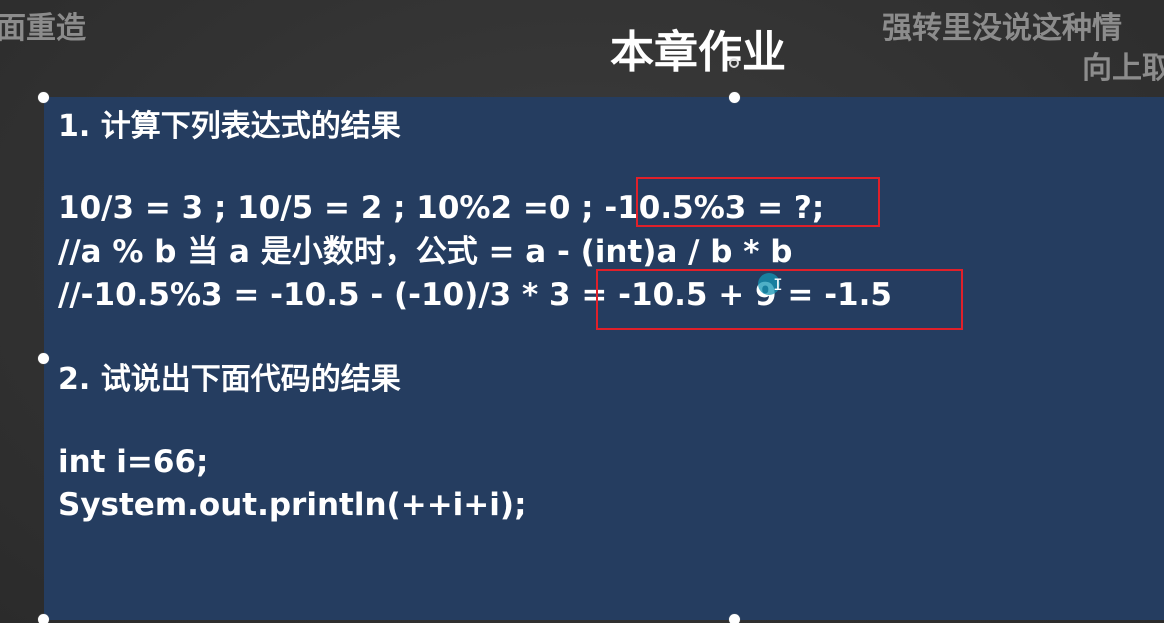 This screenshot has height=623, width=1164. What do you see at coordinates (778, 284) in the screenshot?
I see `text-cursor-icon: I` at bounding box center [778, 284].